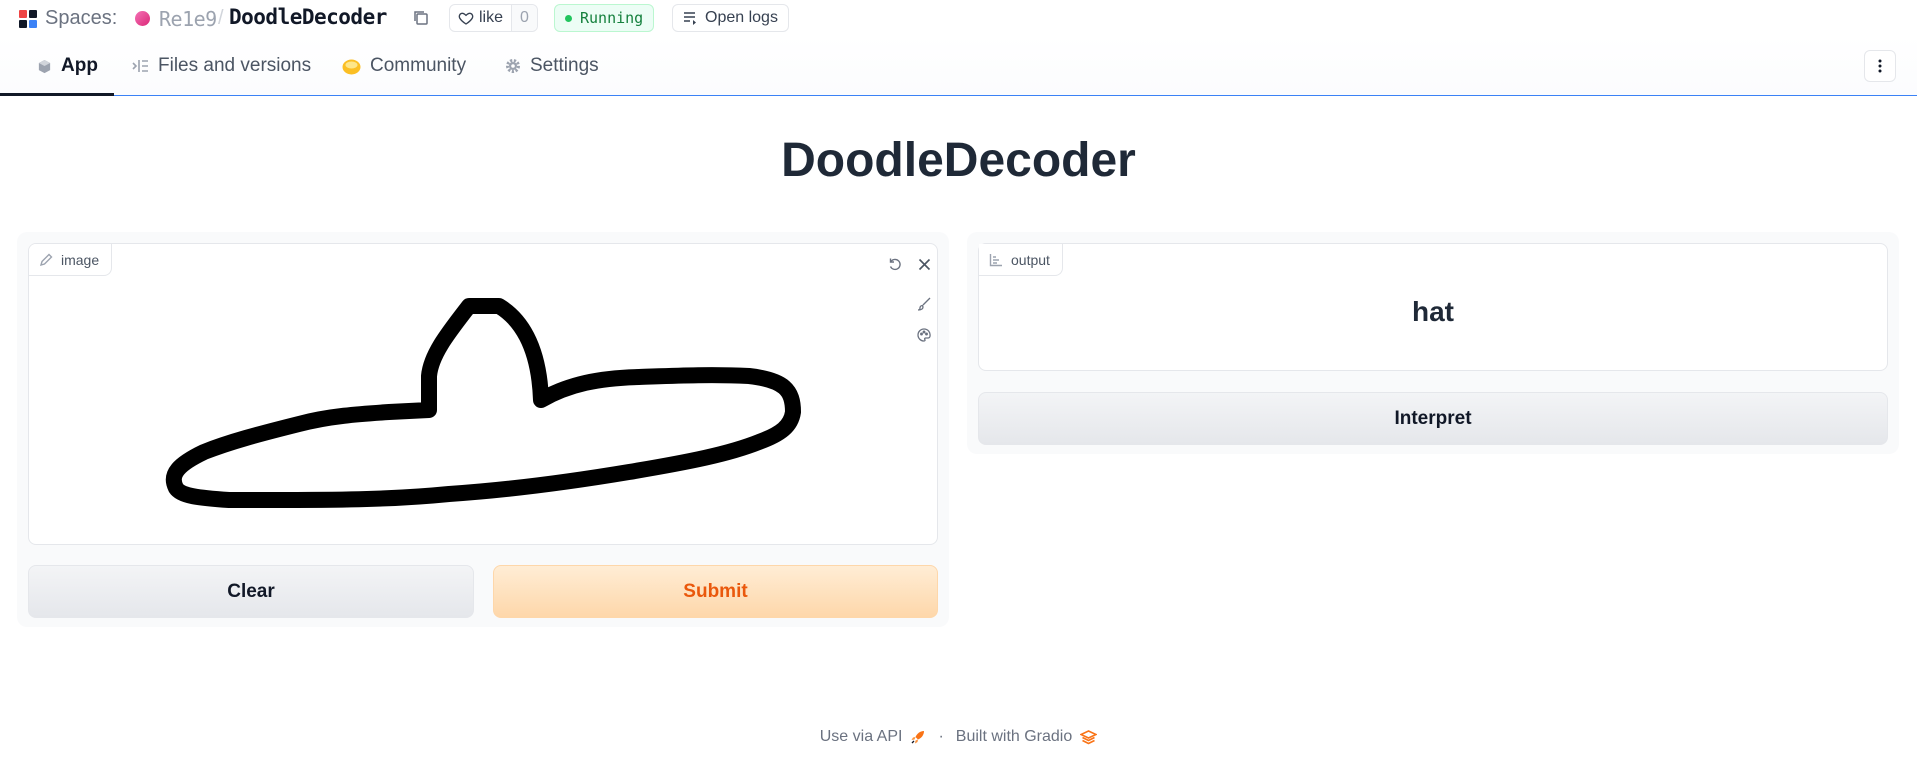 The image size is (1917, 776). Describe the element at coordinates (188, 19) in the screenshot. I see `owner-link: Re1e9` at that location.